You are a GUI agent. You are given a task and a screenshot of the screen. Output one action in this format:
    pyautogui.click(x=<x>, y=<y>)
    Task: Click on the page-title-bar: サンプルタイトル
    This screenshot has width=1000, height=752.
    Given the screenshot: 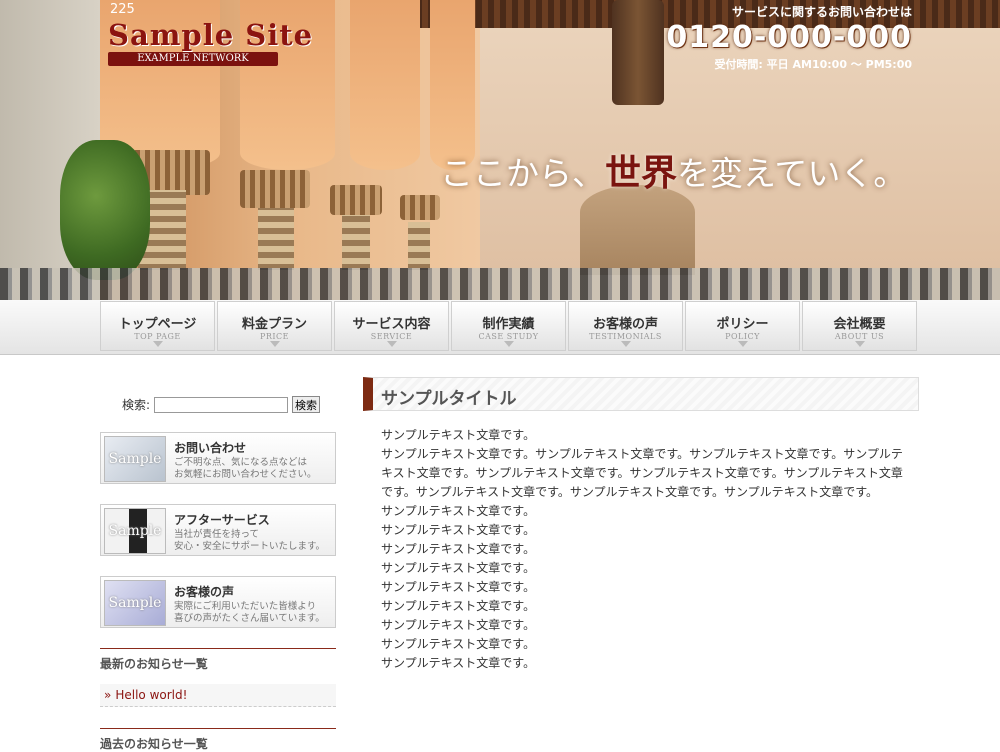 What is the action you would take?
    pyautogui.click(x=641, y=394)
    